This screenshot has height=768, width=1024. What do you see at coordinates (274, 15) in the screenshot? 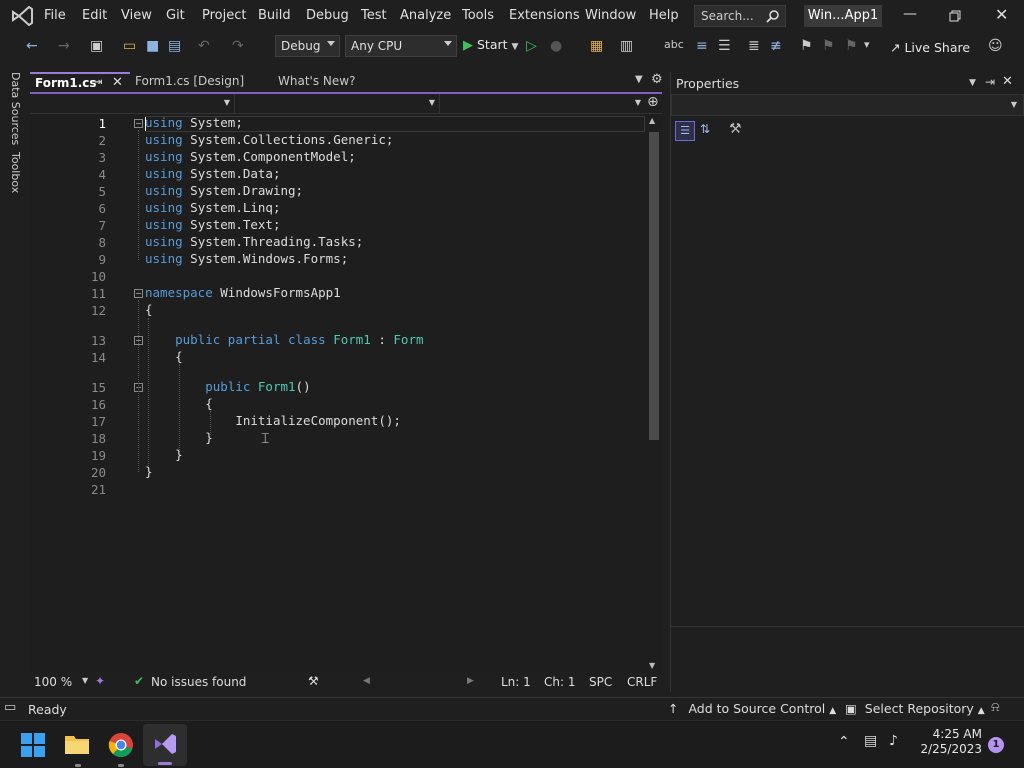
I see `menu-build: Build` at bounding box center [274, 15].